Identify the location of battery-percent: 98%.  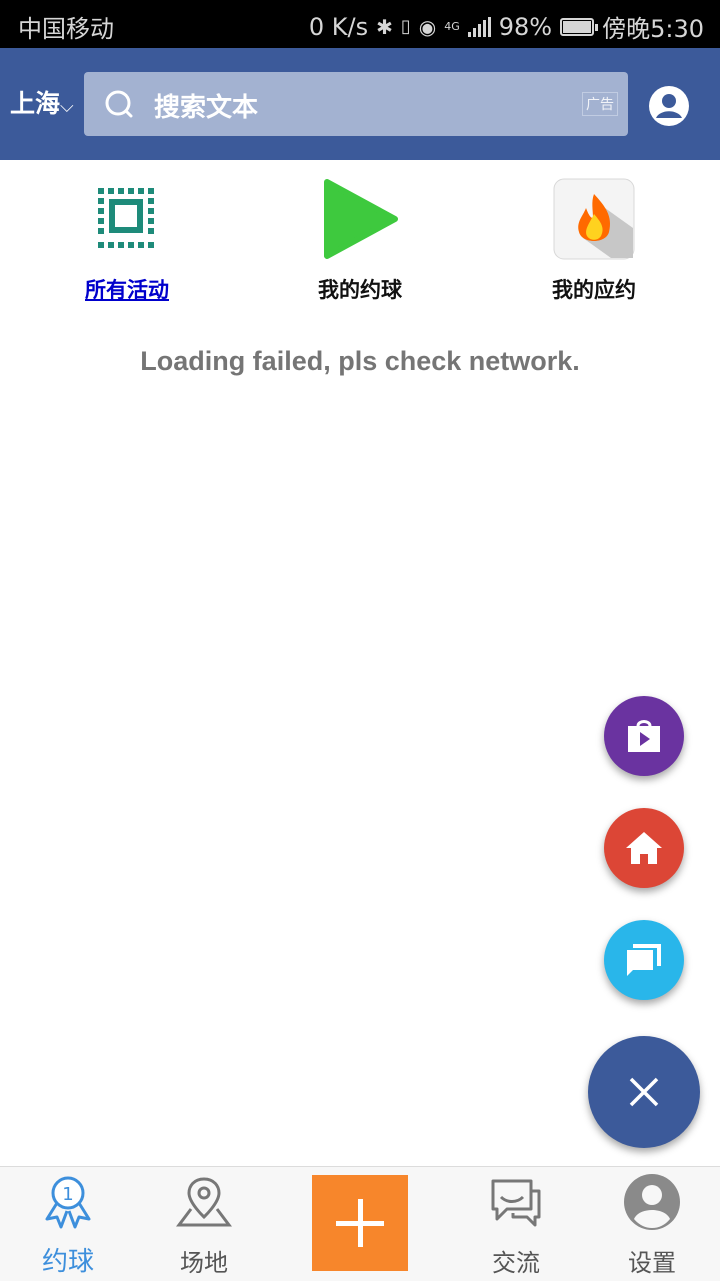
(525, 26).